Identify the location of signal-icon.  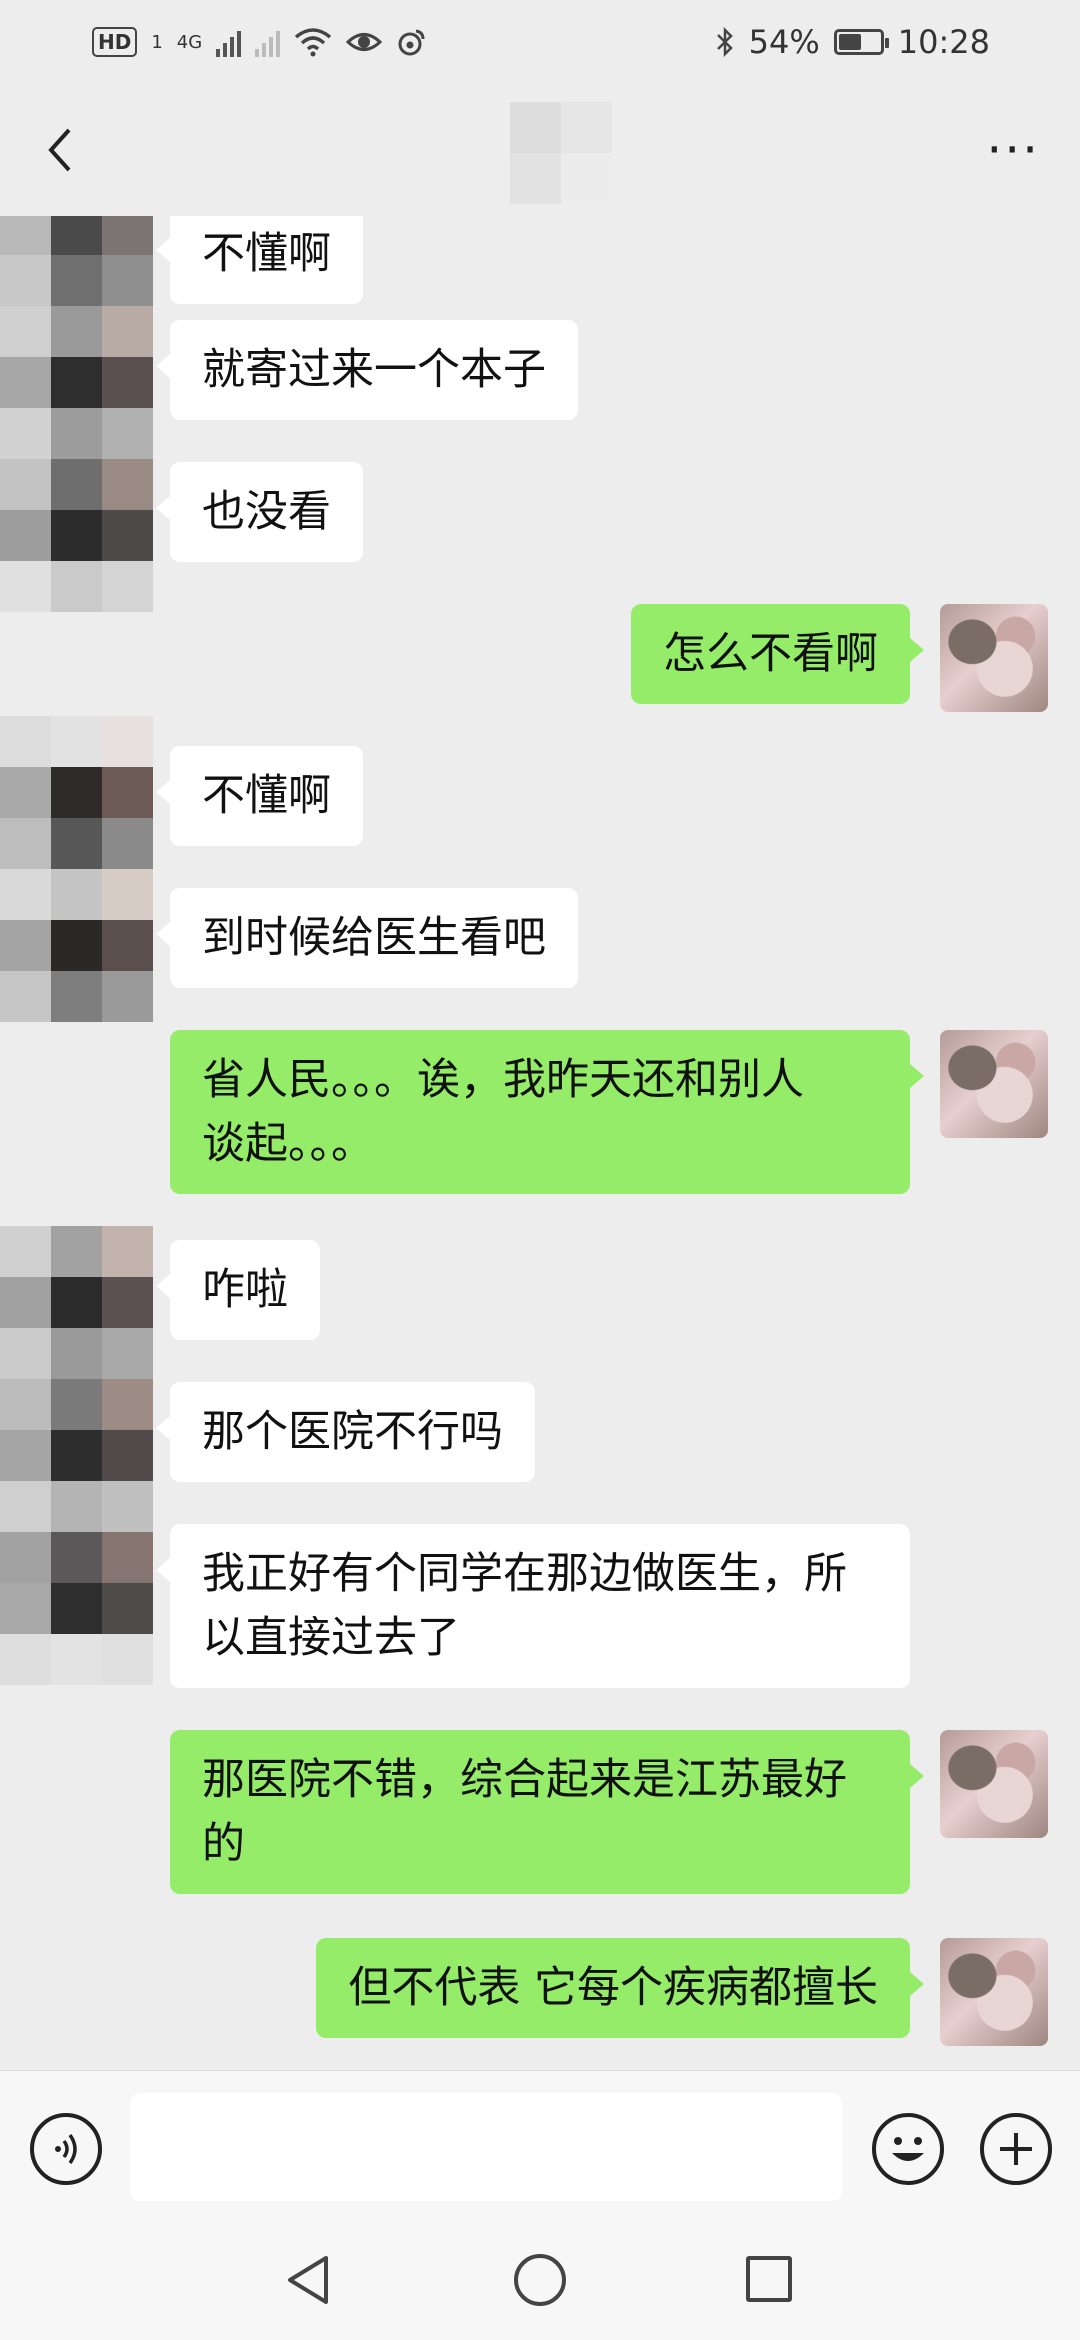
(229, 42).